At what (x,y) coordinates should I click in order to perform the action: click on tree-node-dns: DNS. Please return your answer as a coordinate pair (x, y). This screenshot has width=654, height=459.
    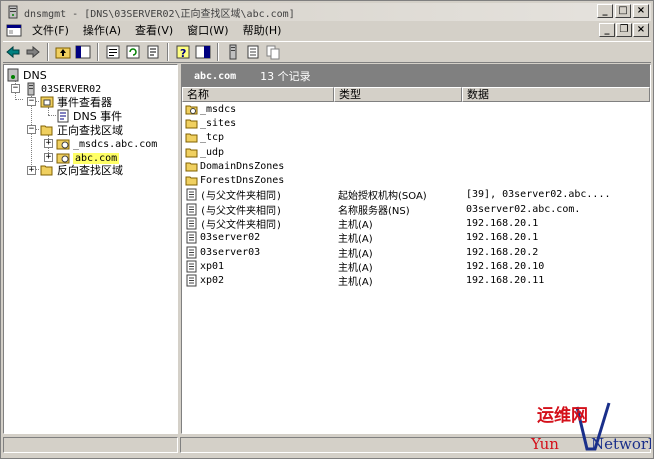
    Looking at the image, I should click on (26, 75).